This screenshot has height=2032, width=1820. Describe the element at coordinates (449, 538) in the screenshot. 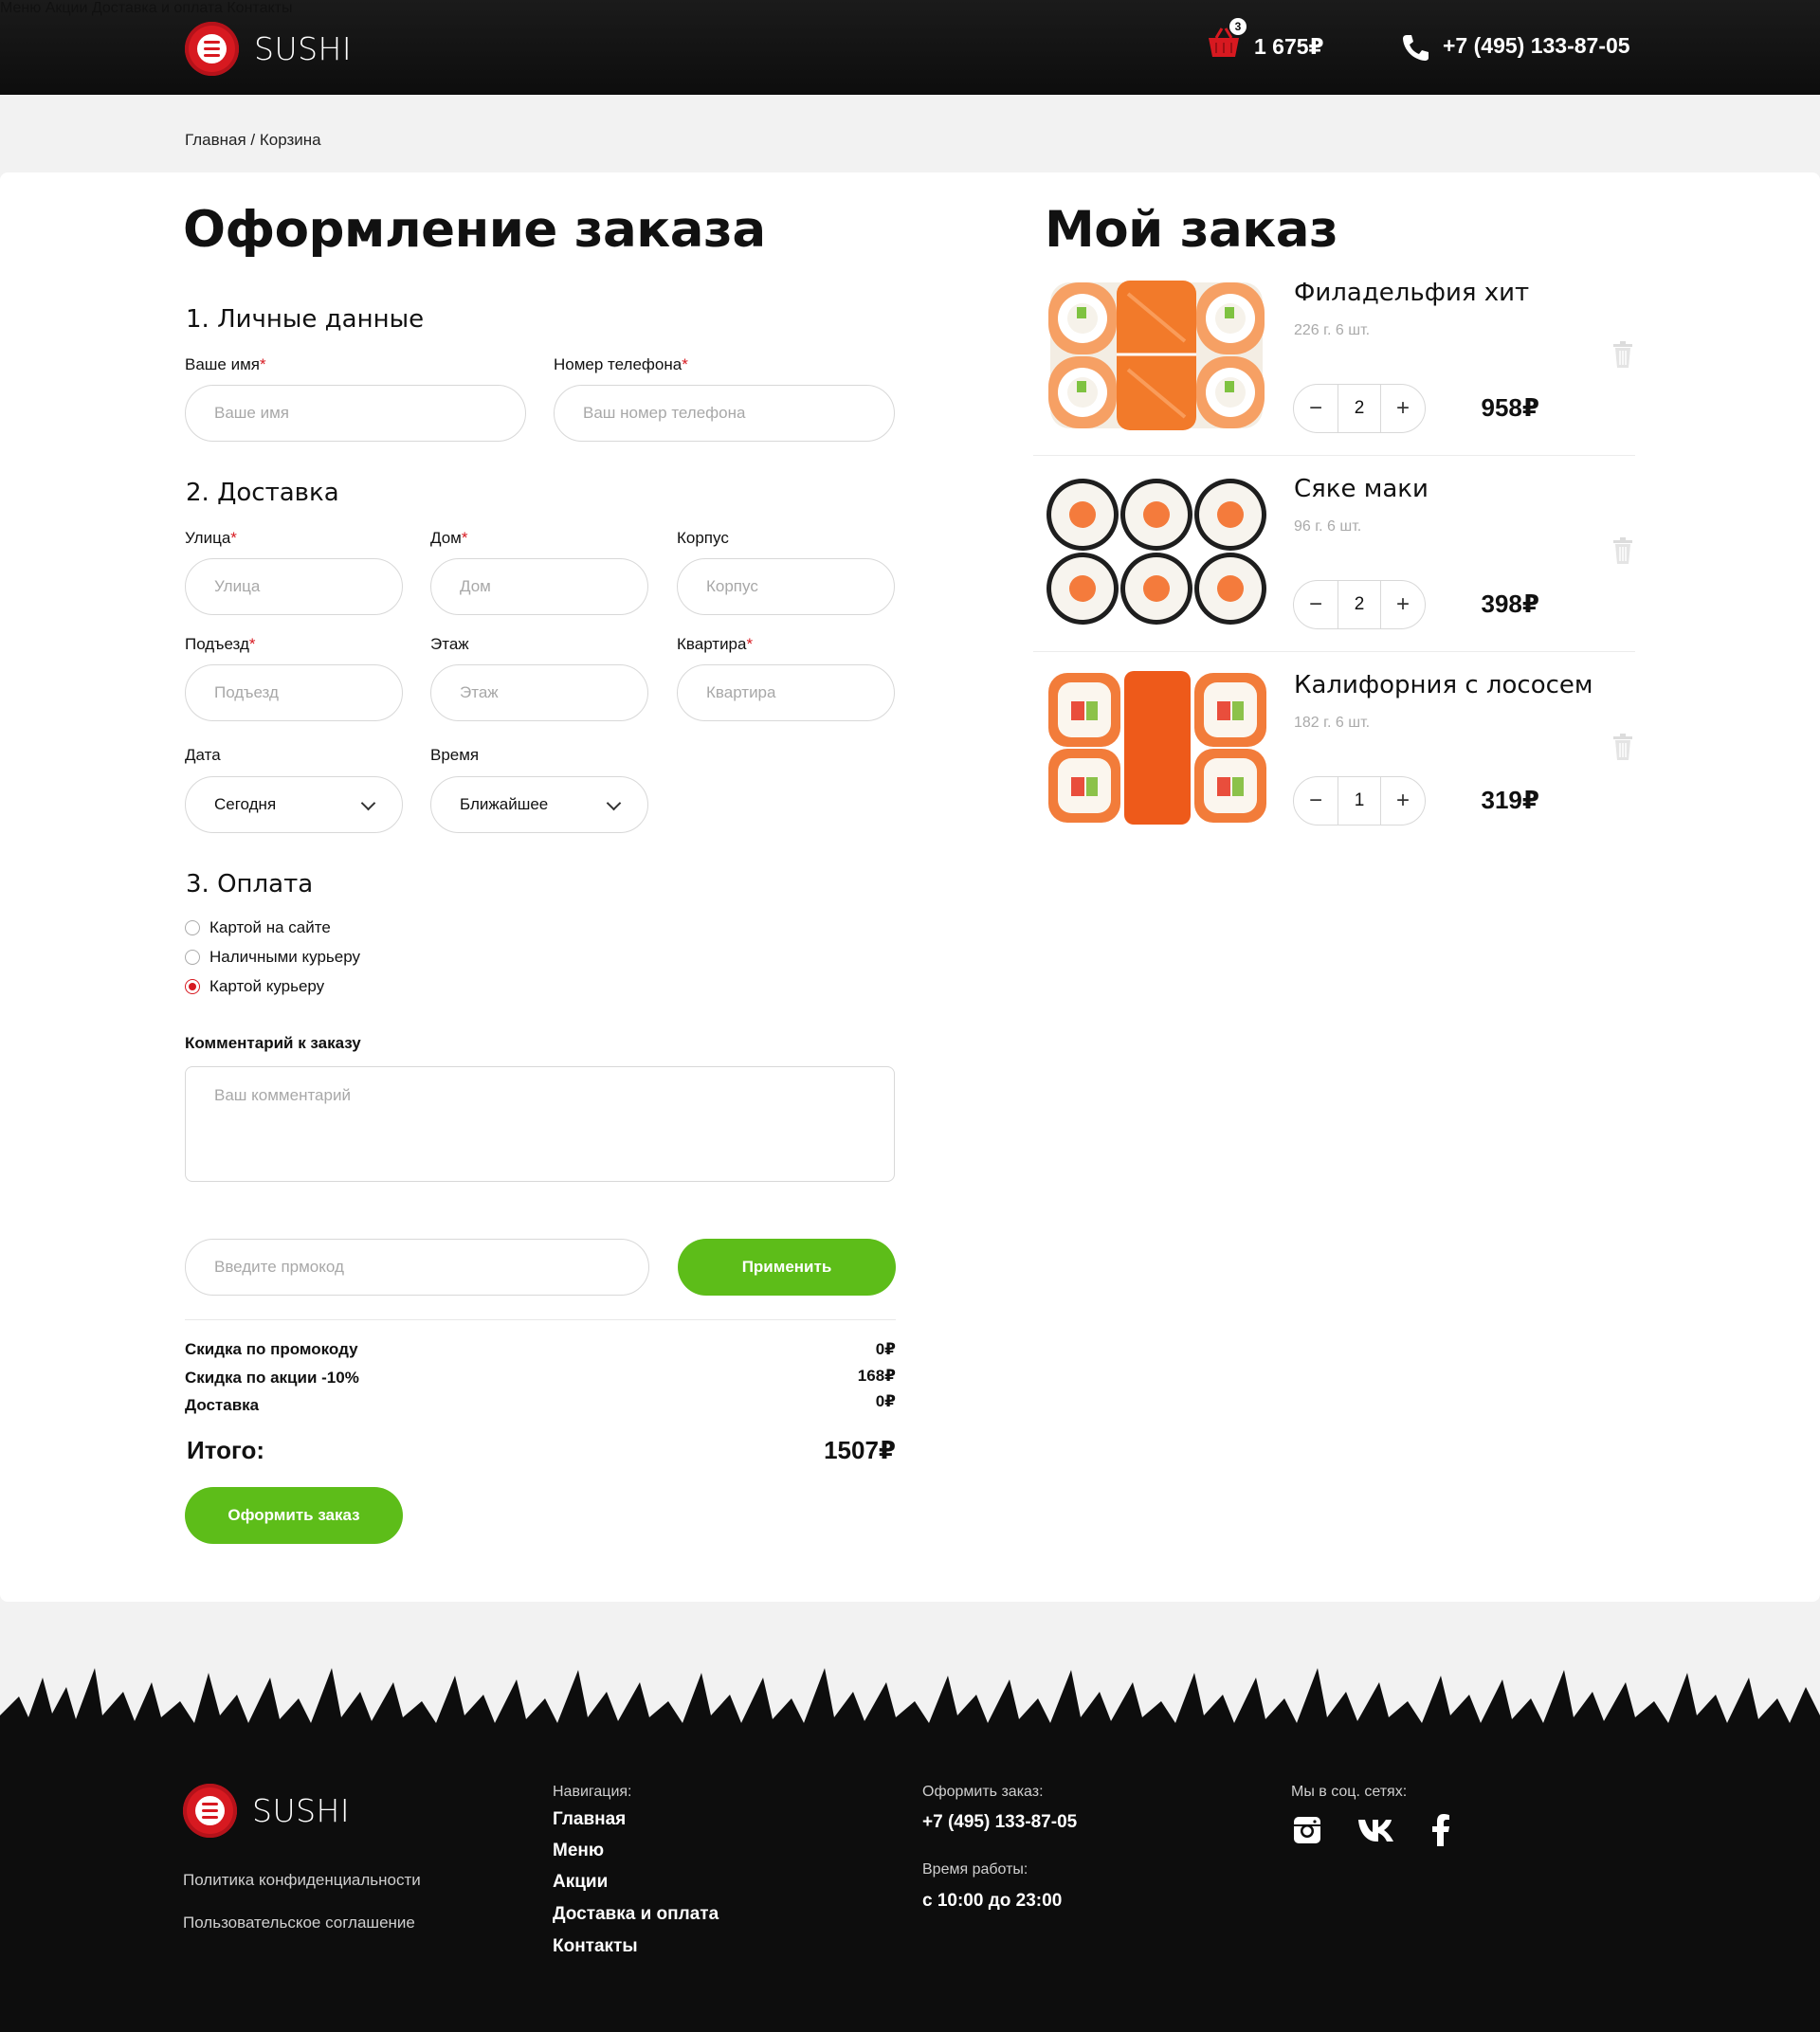

I see `house-label: Дом*` at that location.